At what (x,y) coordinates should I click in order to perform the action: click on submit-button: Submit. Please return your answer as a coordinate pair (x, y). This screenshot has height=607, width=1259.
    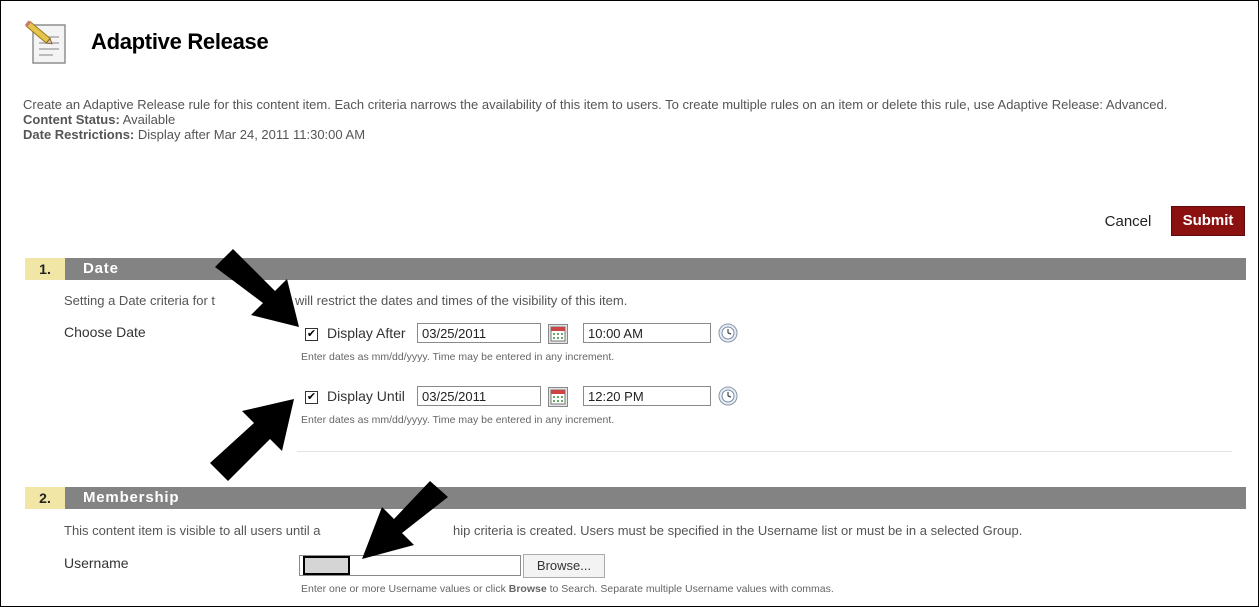
    Looking at the image, I should click on (1208, 221).